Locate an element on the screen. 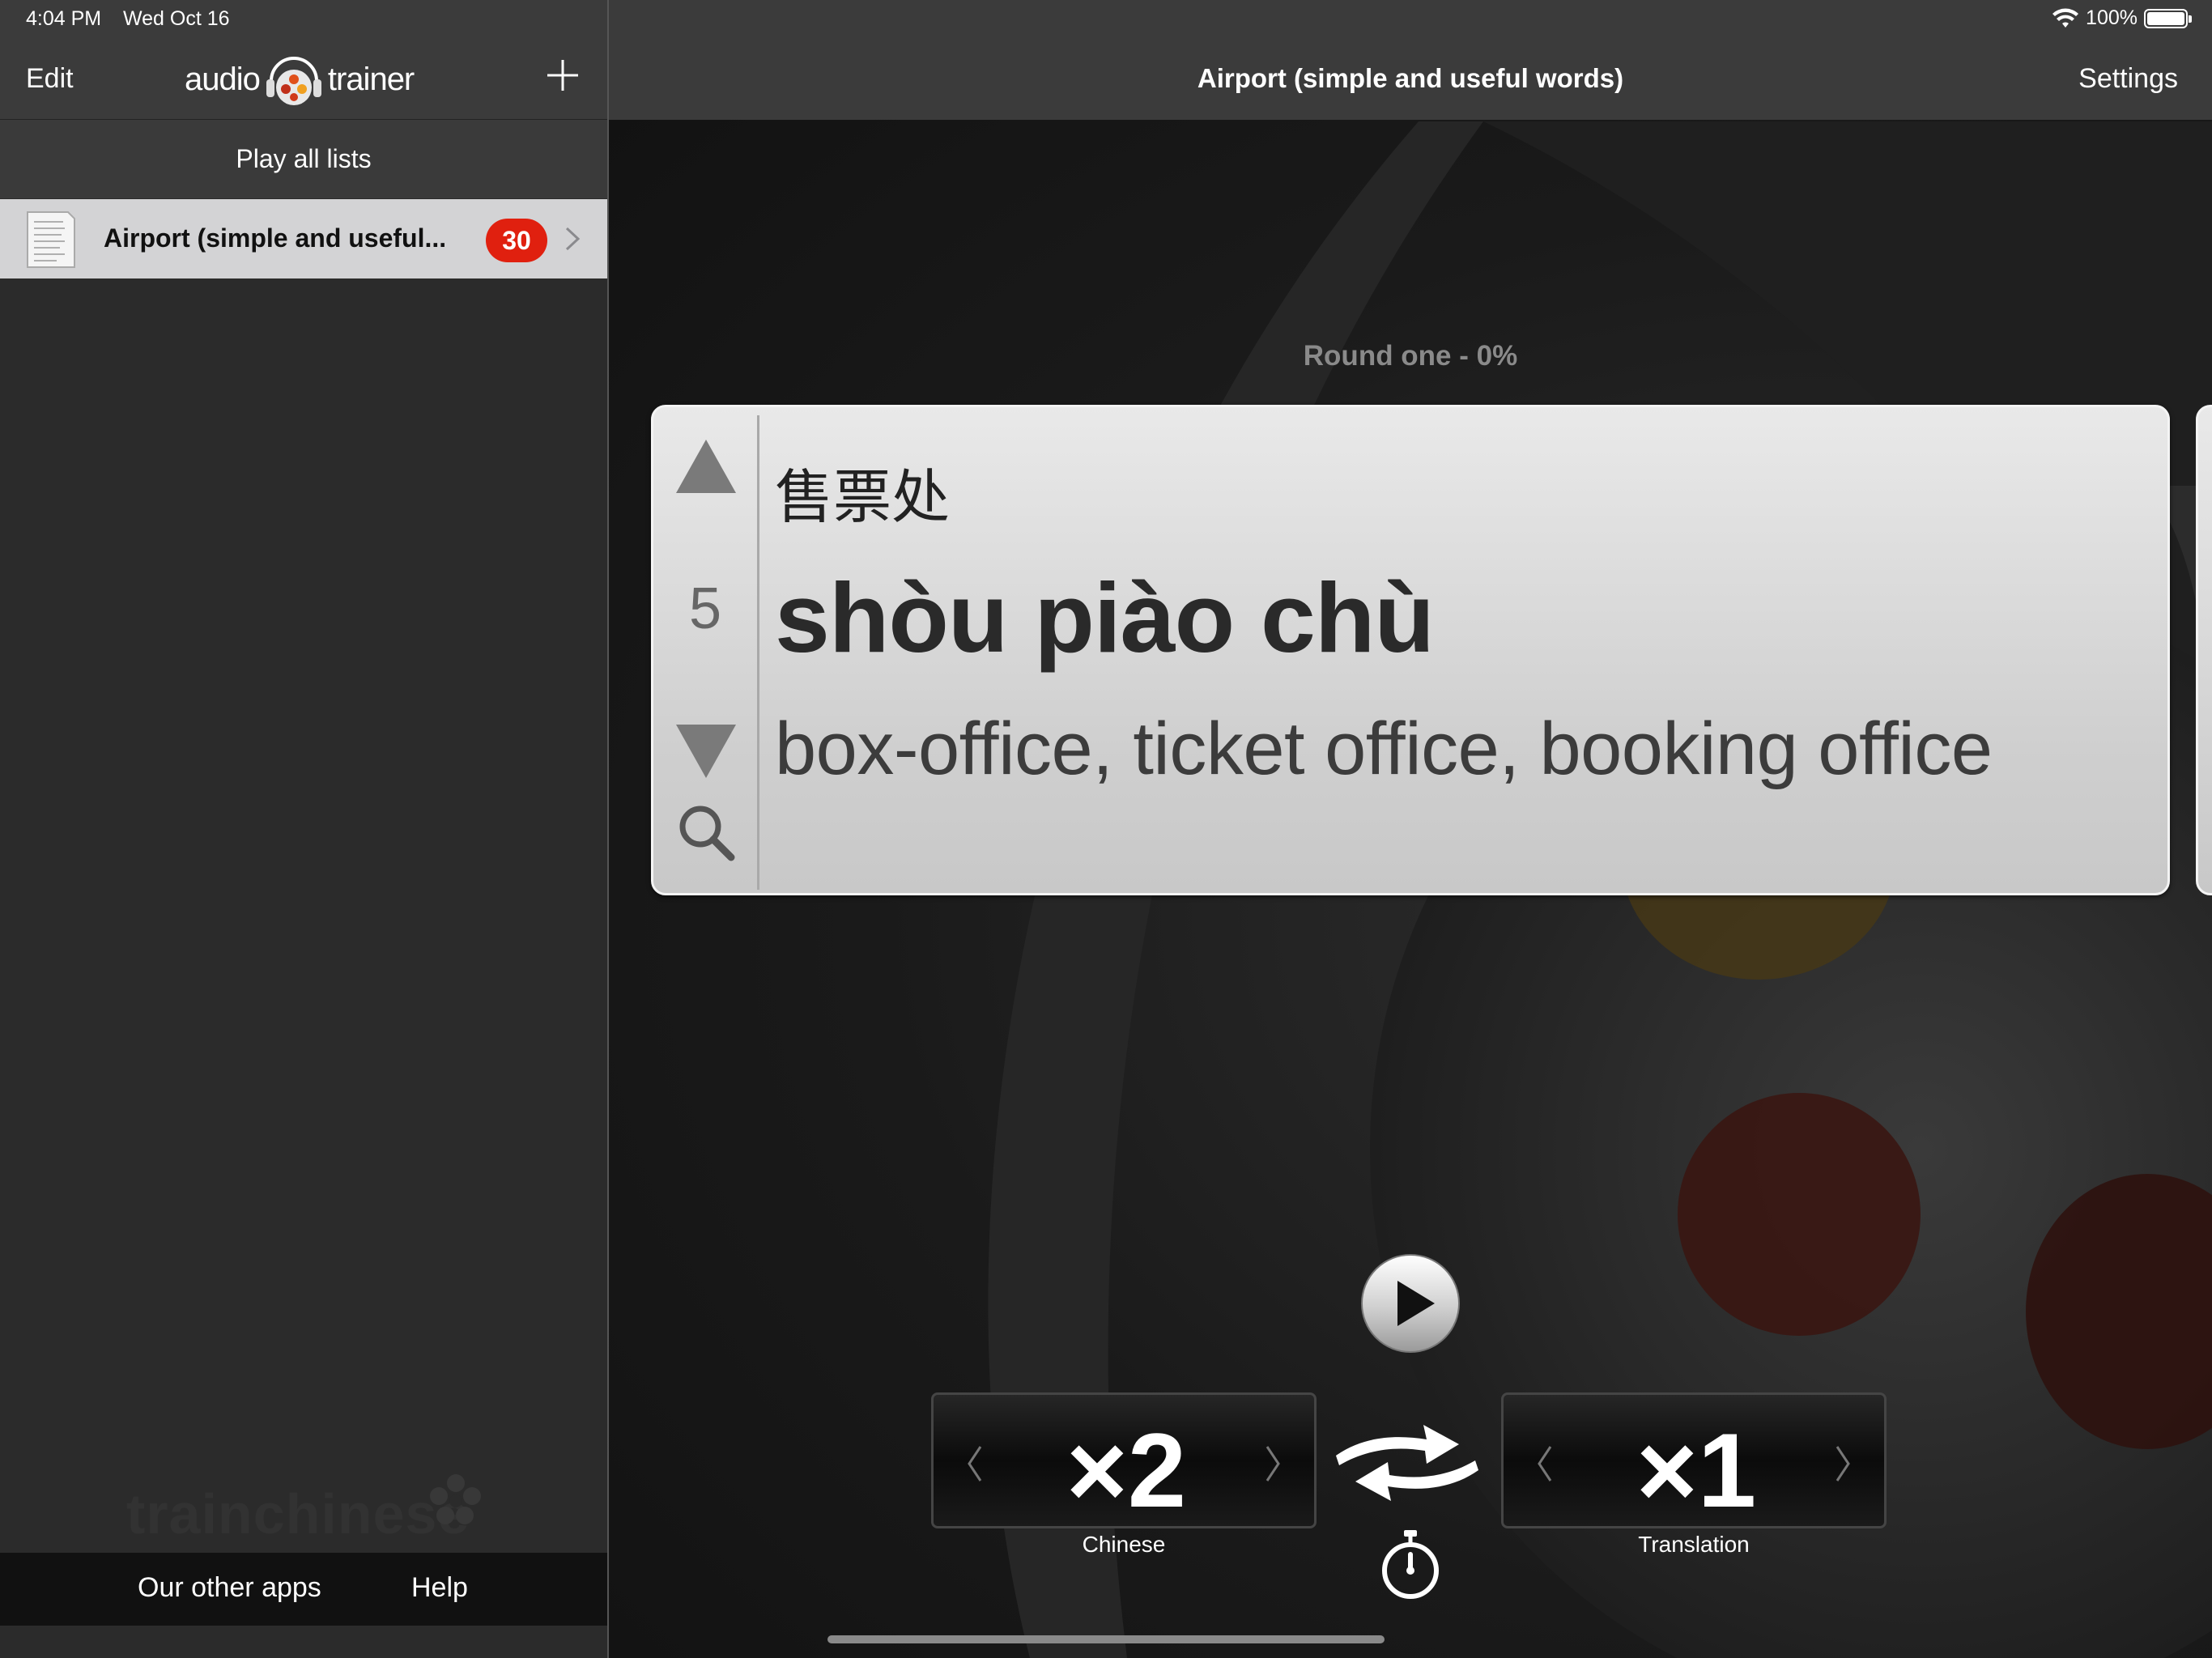 Image resolution: width=2212 pixels, height=1658 pixels. play-button is located at coordinates (1411, 1303).